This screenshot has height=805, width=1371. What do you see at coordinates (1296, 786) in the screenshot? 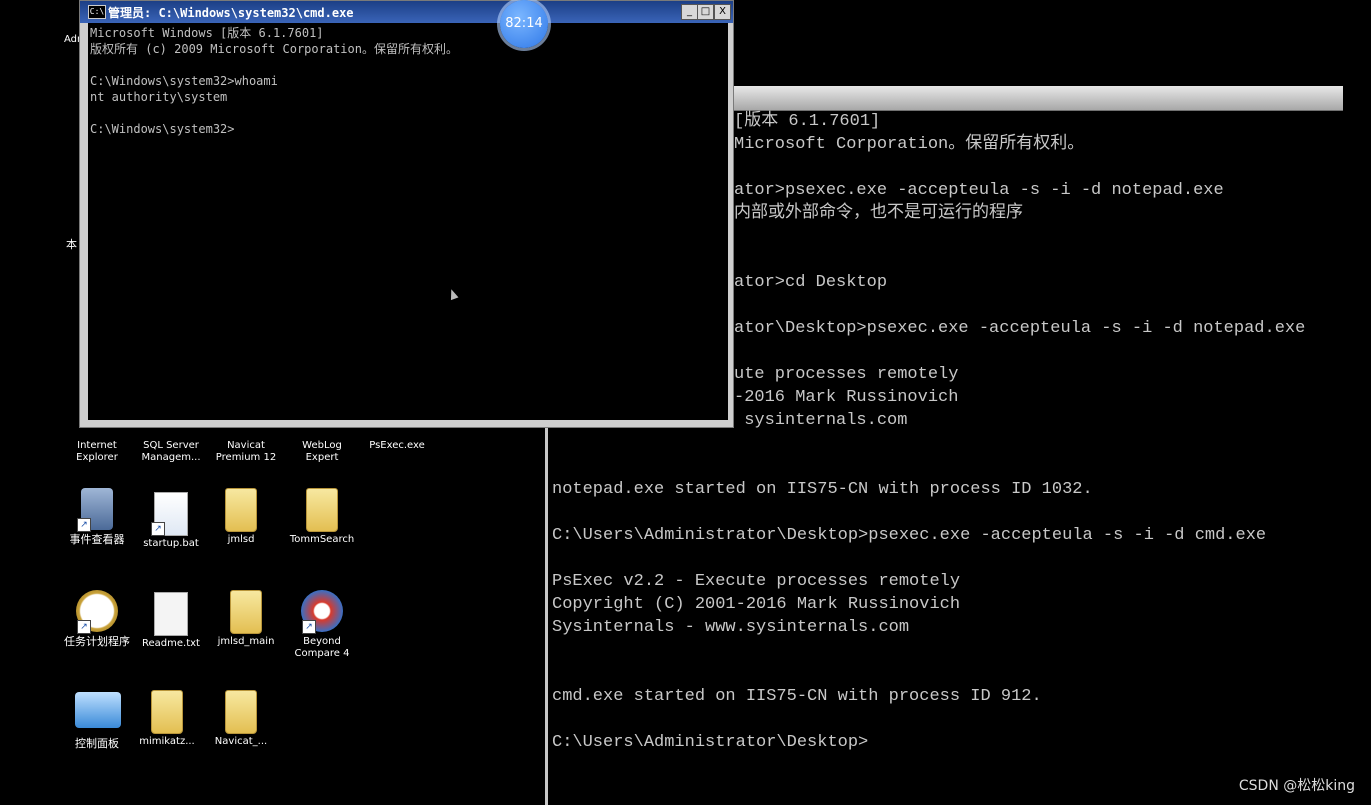
I see `watermark: CSDN @松松king` at bounding box center [1296, 786].